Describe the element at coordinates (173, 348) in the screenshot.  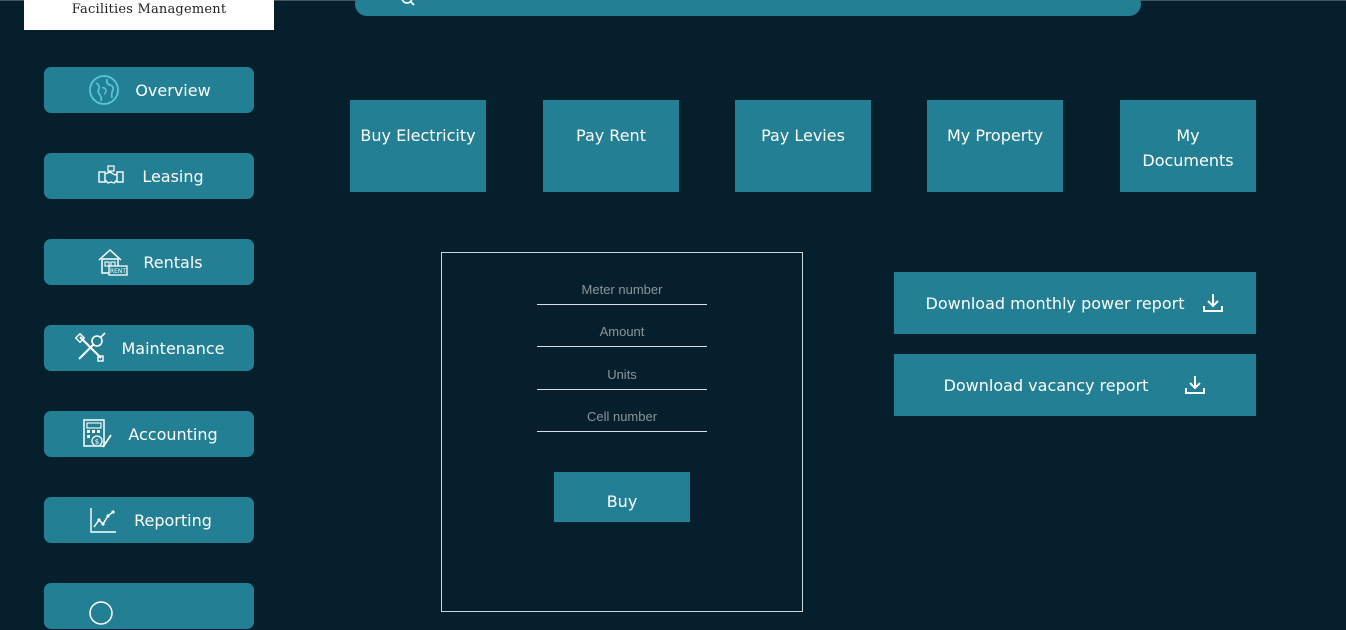
I see `sidebar-item-label: Maintenance` at that location.